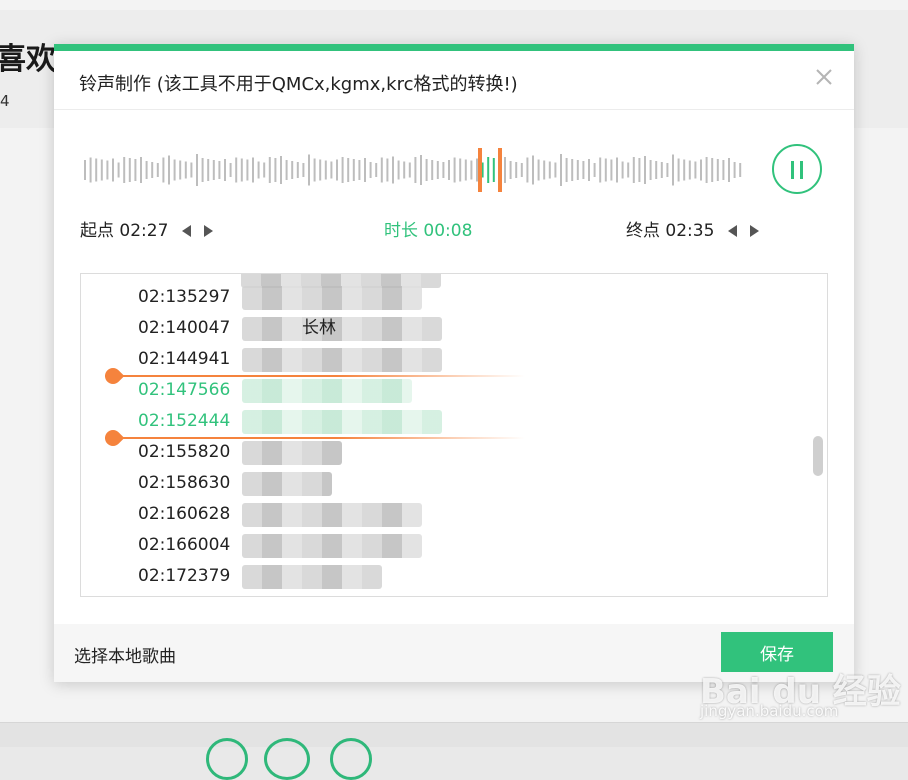 The image size is (908, 780). Describe the element at coordinates (209, 231) in the screenshot. I see `start-forward-icon` at that location.